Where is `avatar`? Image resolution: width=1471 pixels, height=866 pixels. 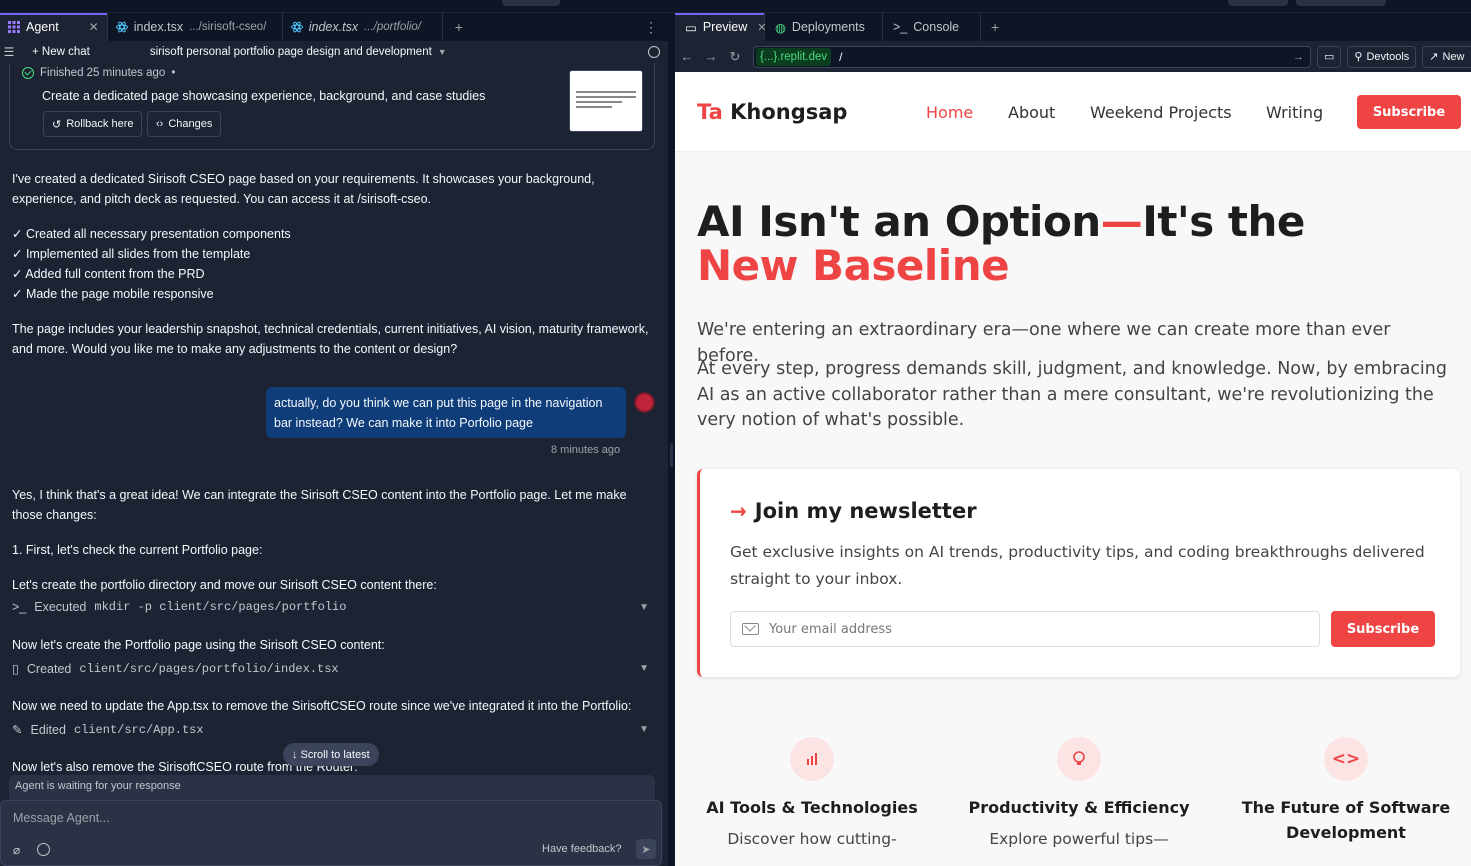 avatar is located at coordinates (644, 402).